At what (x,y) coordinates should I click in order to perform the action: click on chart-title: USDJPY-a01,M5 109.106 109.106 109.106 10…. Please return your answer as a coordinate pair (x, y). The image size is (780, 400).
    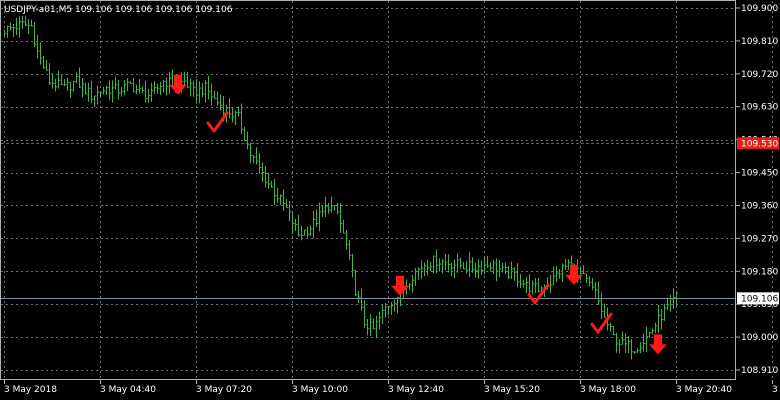
    Looking at the image, I should click on (118, 10).